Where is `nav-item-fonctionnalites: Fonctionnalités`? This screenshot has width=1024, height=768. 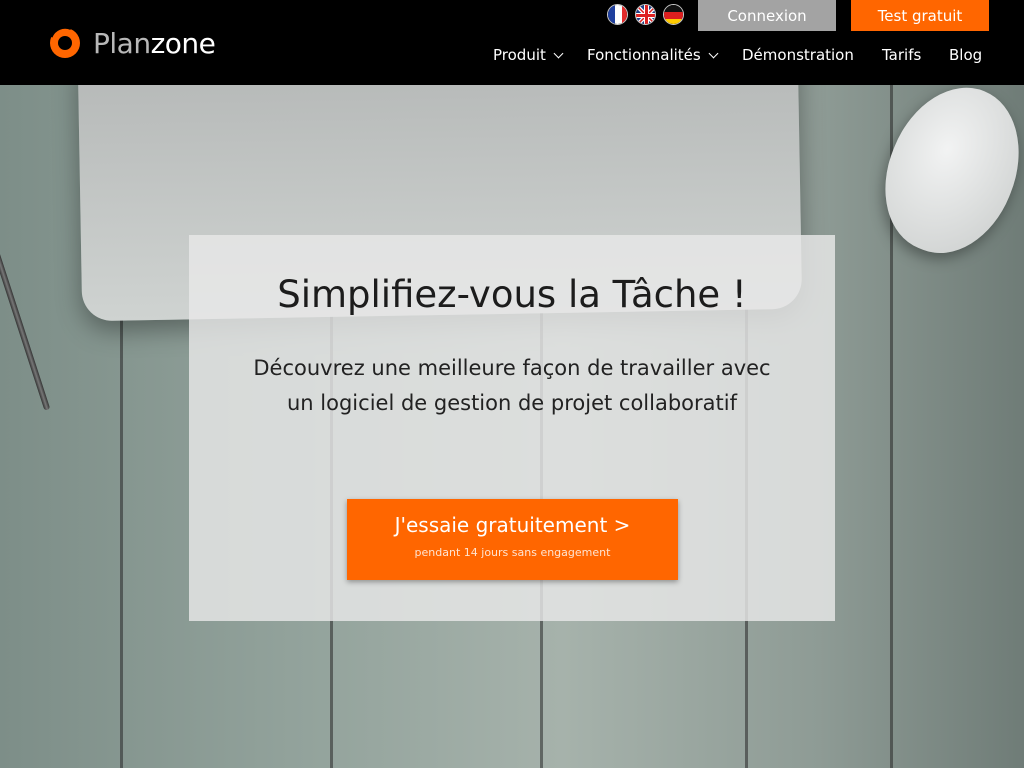
nav-item-fonctionnalites: Fonctionnalités is located at coordinates (664, 55).